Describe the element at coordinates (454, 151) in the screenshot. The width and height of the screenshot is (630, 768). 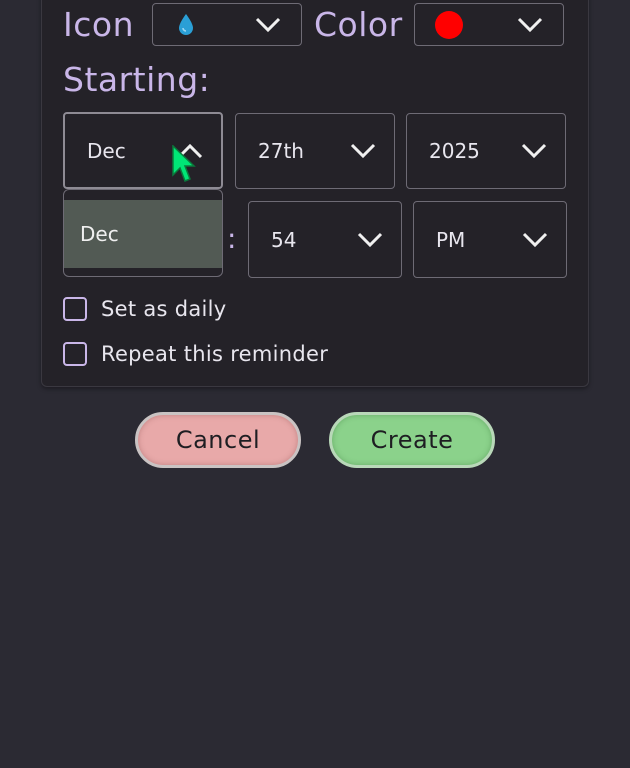
I see `year-value: 2025` at that location.